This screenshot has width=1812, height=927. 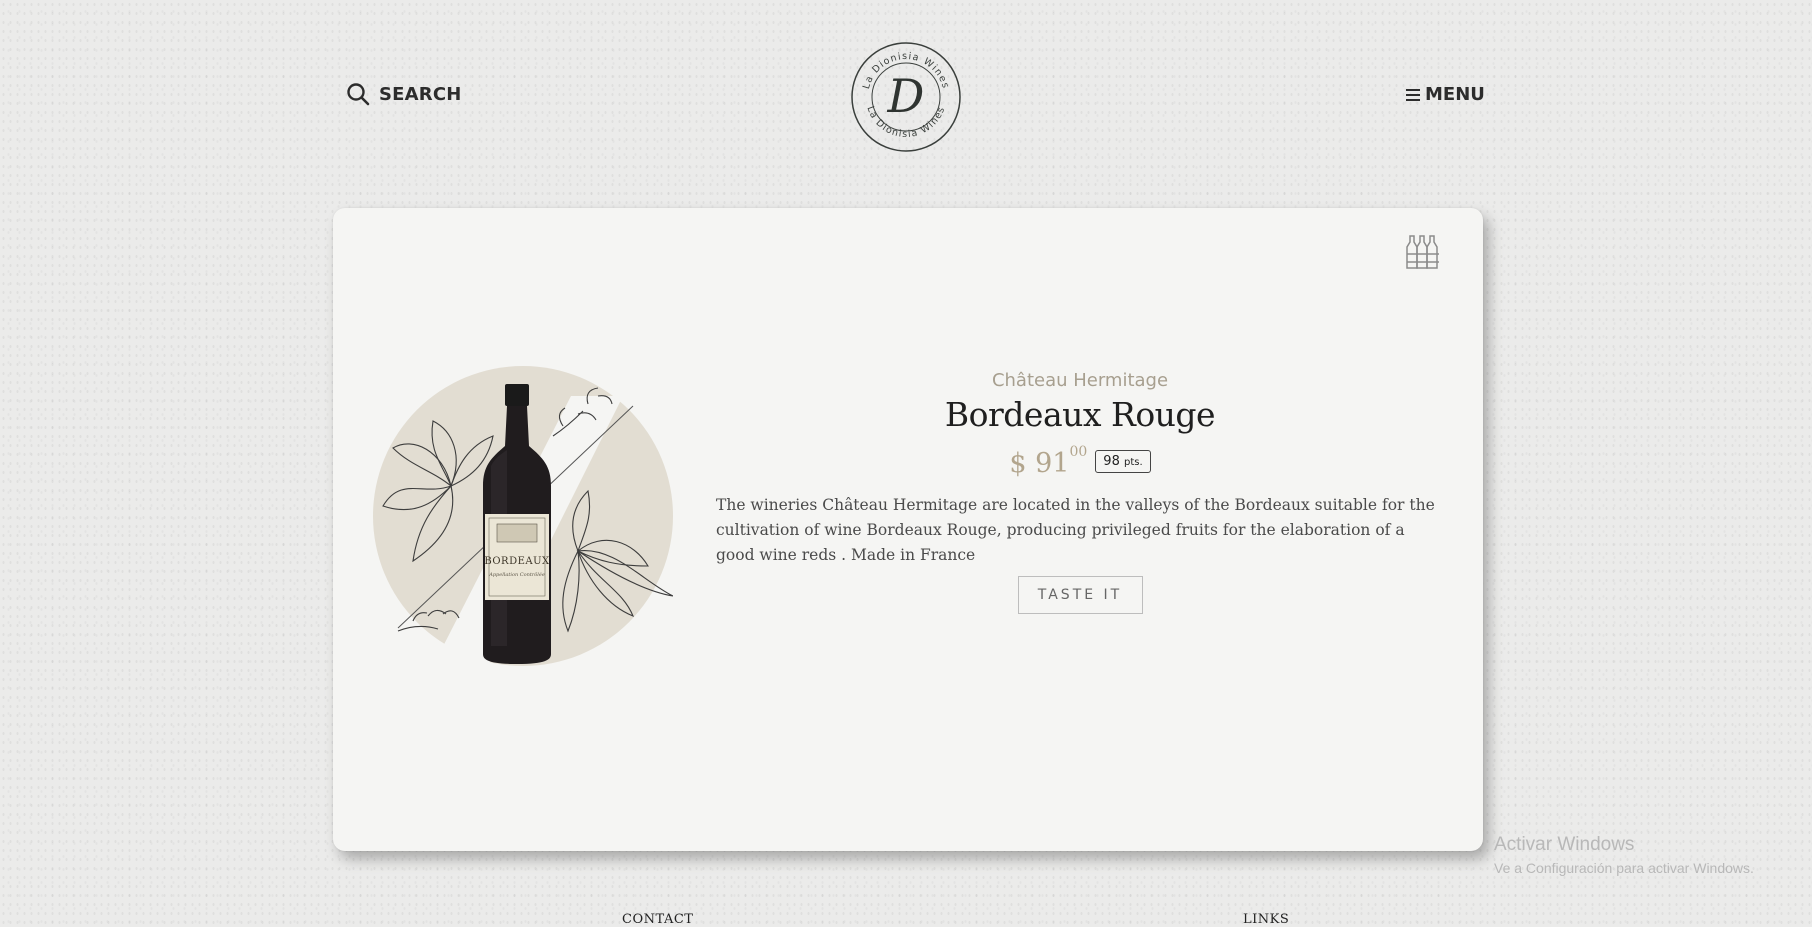 I want to click on price-whole: 91, so click(x=1052, y=463).